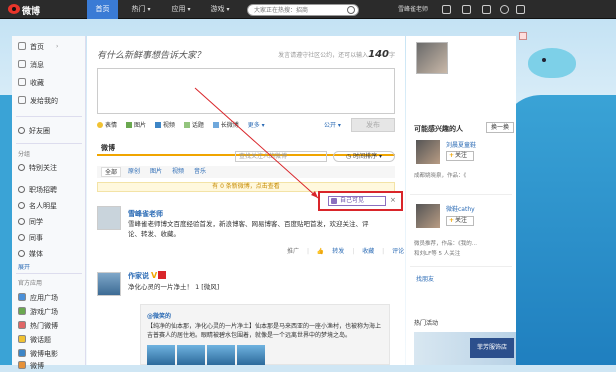 Image resolution: width=616 pixels, height=372 pixels. Describe the element at coordinates (426, 323) in the screenshot. I see `ad-title: 热门活动` at that location.